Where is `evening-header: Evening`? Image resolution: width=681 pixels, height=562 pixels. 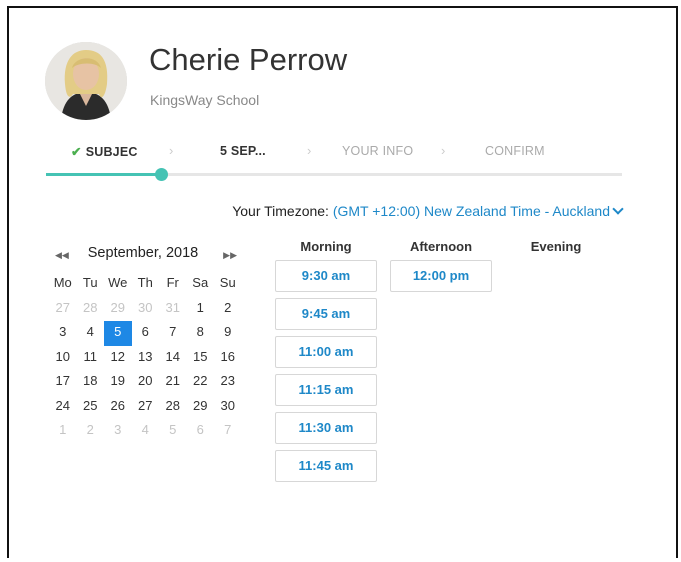
evening-header: Evening is located at coordinates (556, 246).